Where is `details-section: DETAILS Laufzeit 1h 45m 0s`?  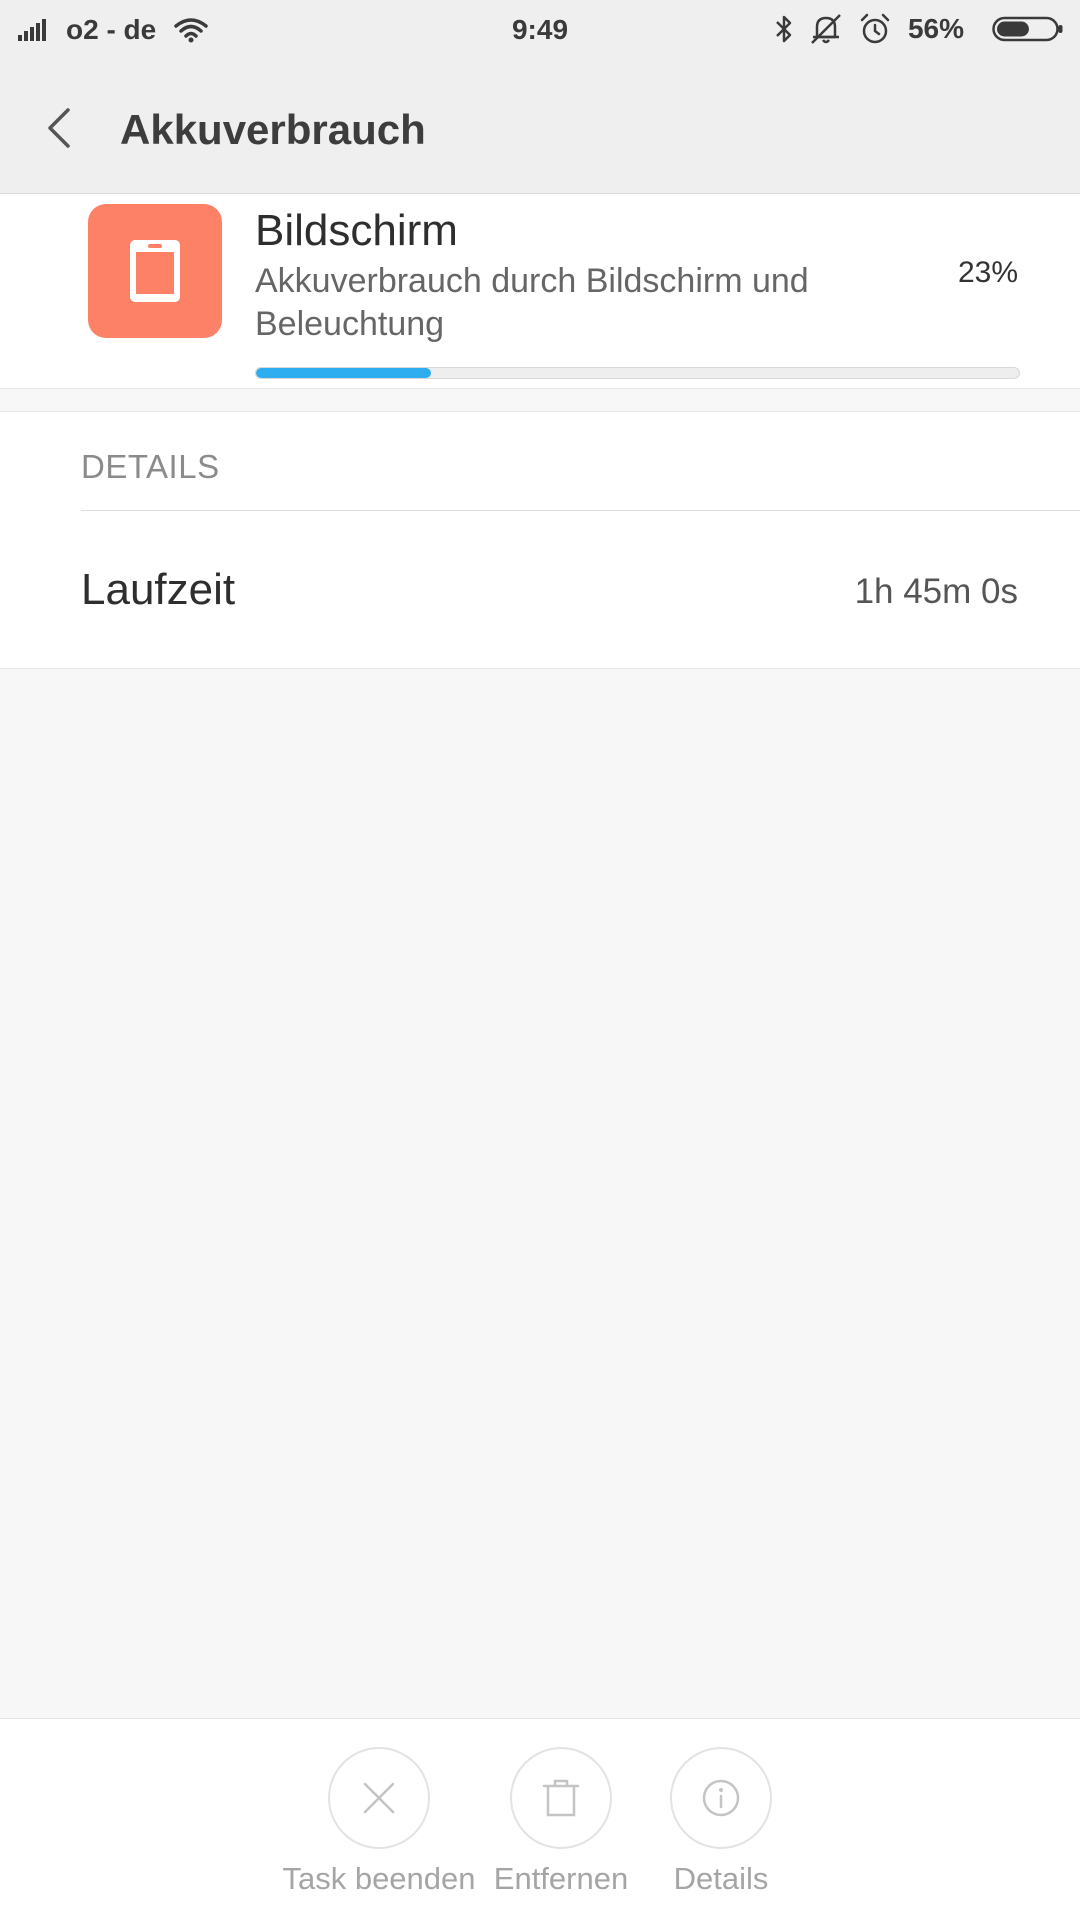 details-section: DETAILS Laufzeit 1h 45m 0s is located at coordinates (540, 540).